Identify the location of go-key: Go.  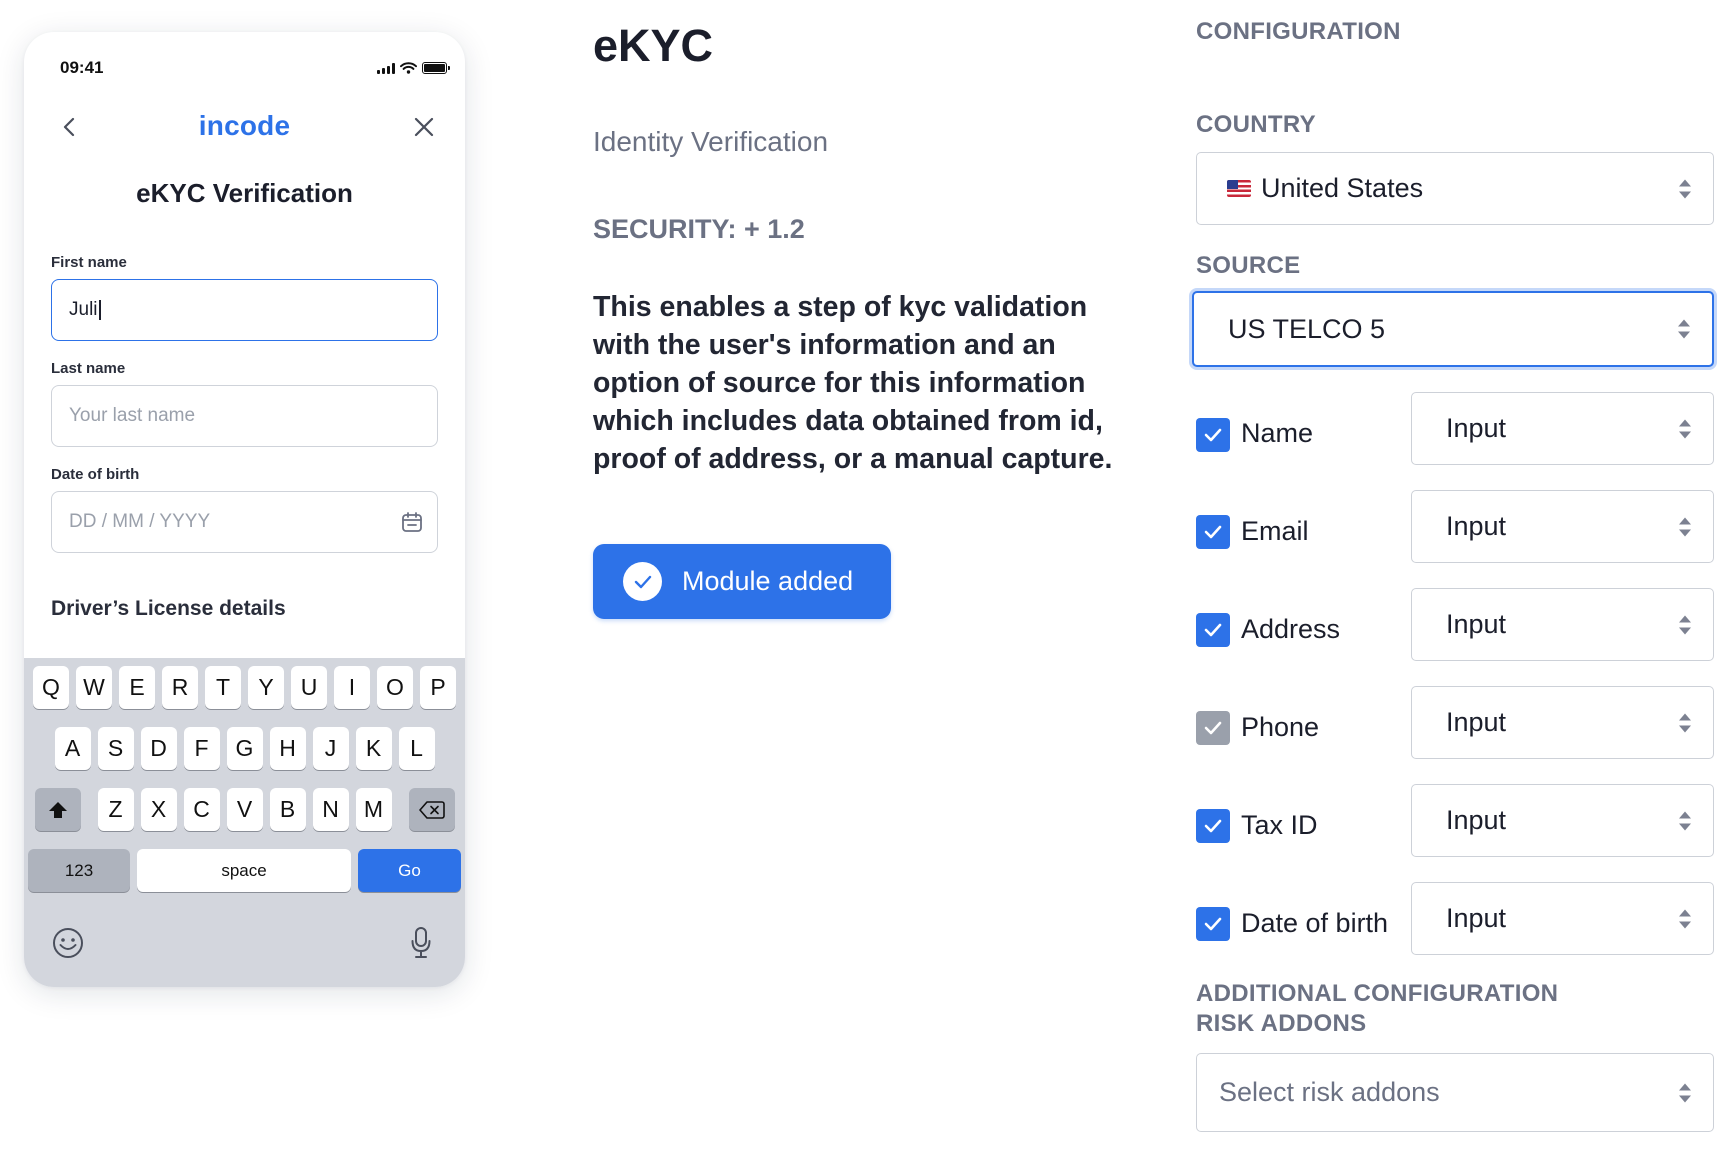
(409, 870).